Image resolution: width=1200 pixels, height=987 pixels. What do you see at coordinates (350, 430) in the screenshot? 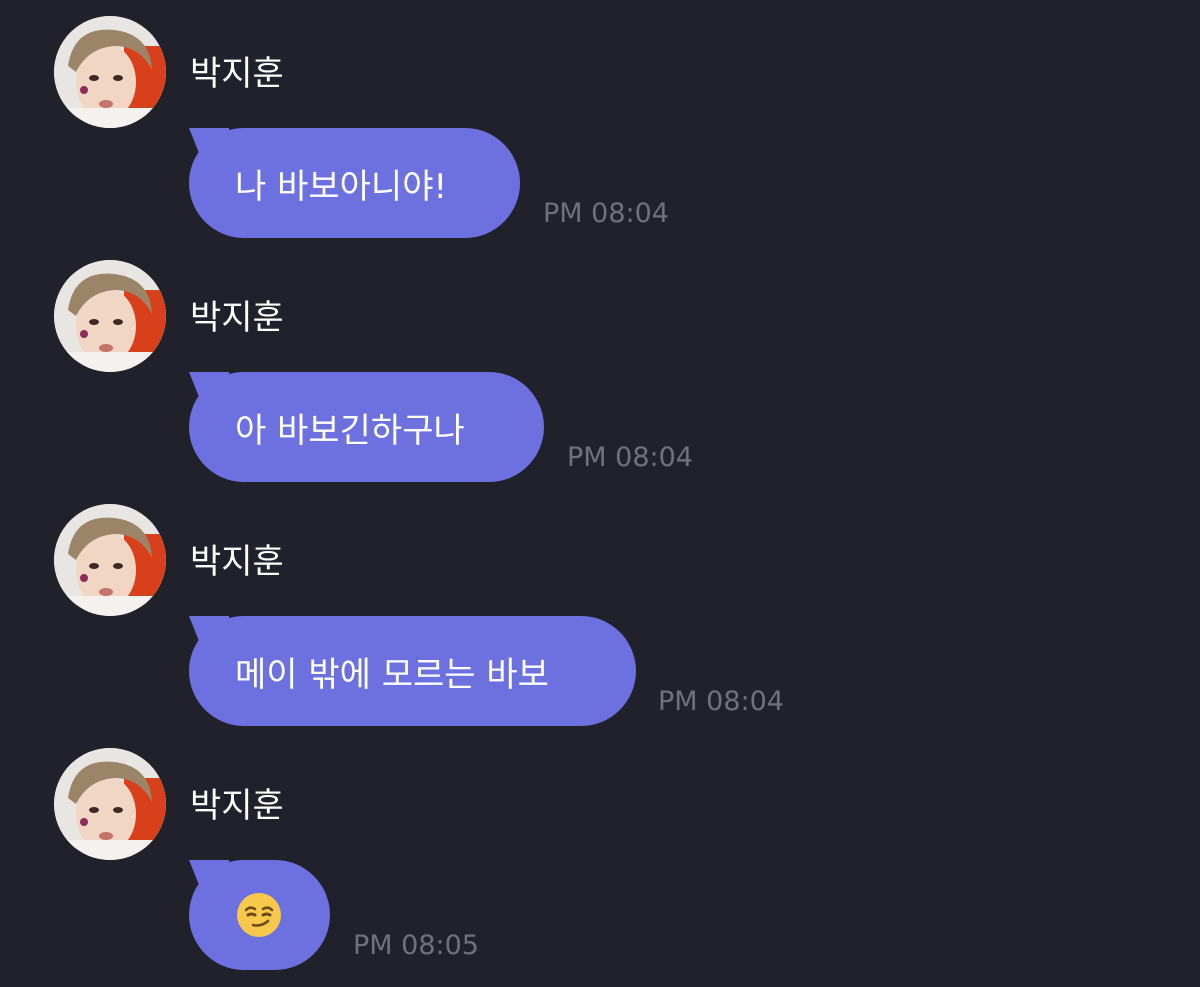
I see `message-text: 아 바보긴하구나` at bounding box center [350, 430].